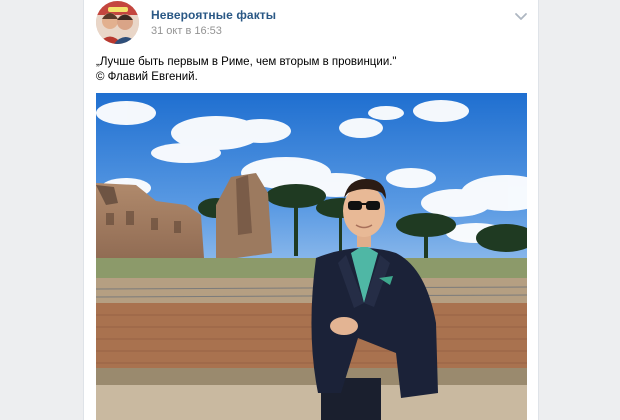  What do you see at coordinates (147, 77) in the screenshot?
I see `post-text-attribution: © Флавий Евгений.` at bounding box center [147, 77].